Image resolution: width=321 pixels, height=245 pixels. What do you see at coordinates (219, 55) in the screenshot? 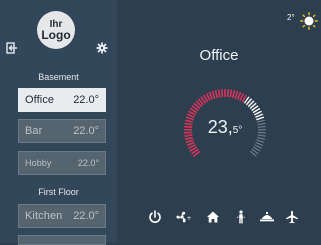
I see `page-title: Office` at bounding box center [219, 55].